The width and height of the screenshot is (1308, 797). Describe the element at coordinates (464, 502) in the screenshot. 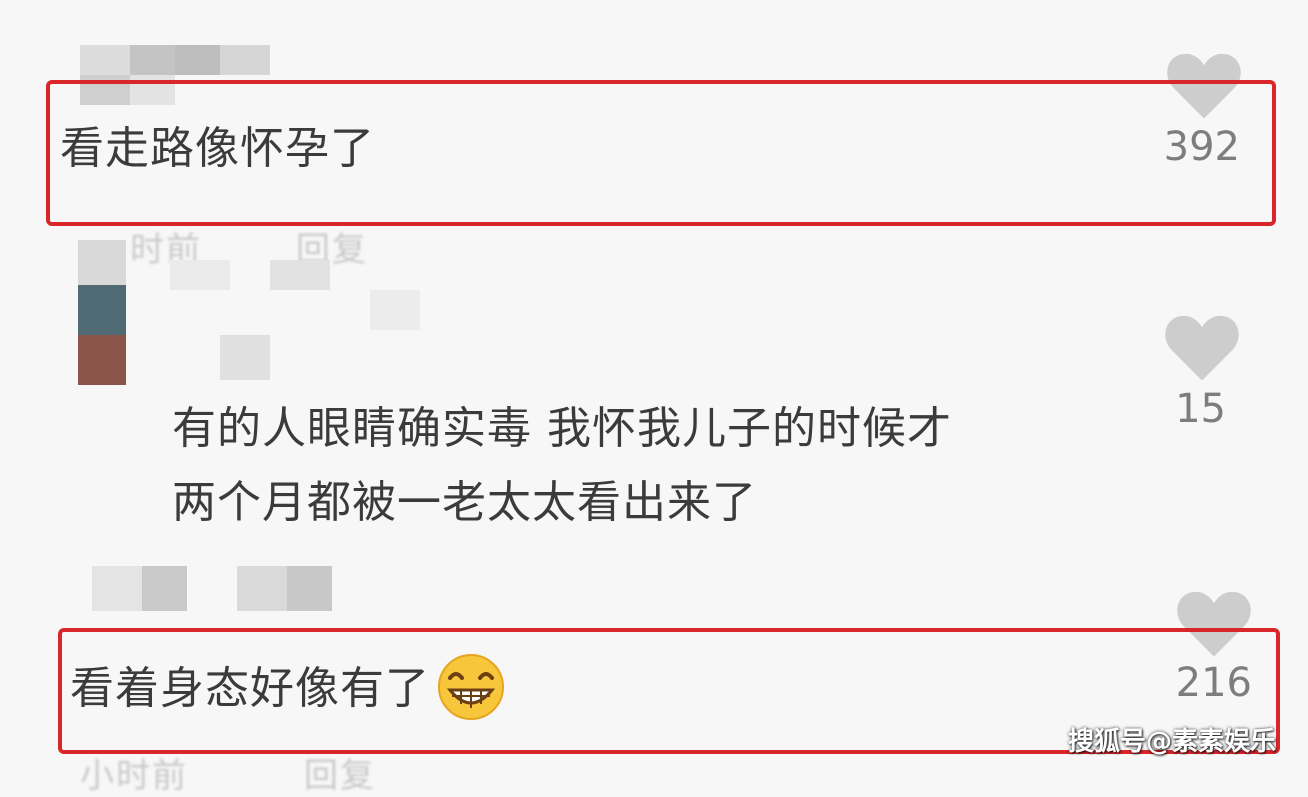

I see `comment-text-2-line2: 两个月都被一老太太看出来了` at that location.